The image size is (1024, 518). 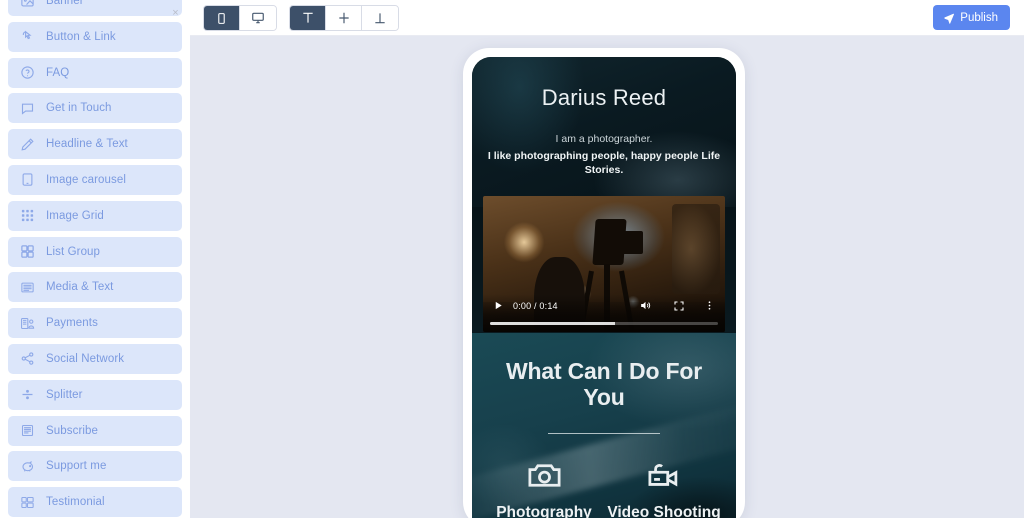 I want to click on fullscreen-button, so click(x=678, y=305).